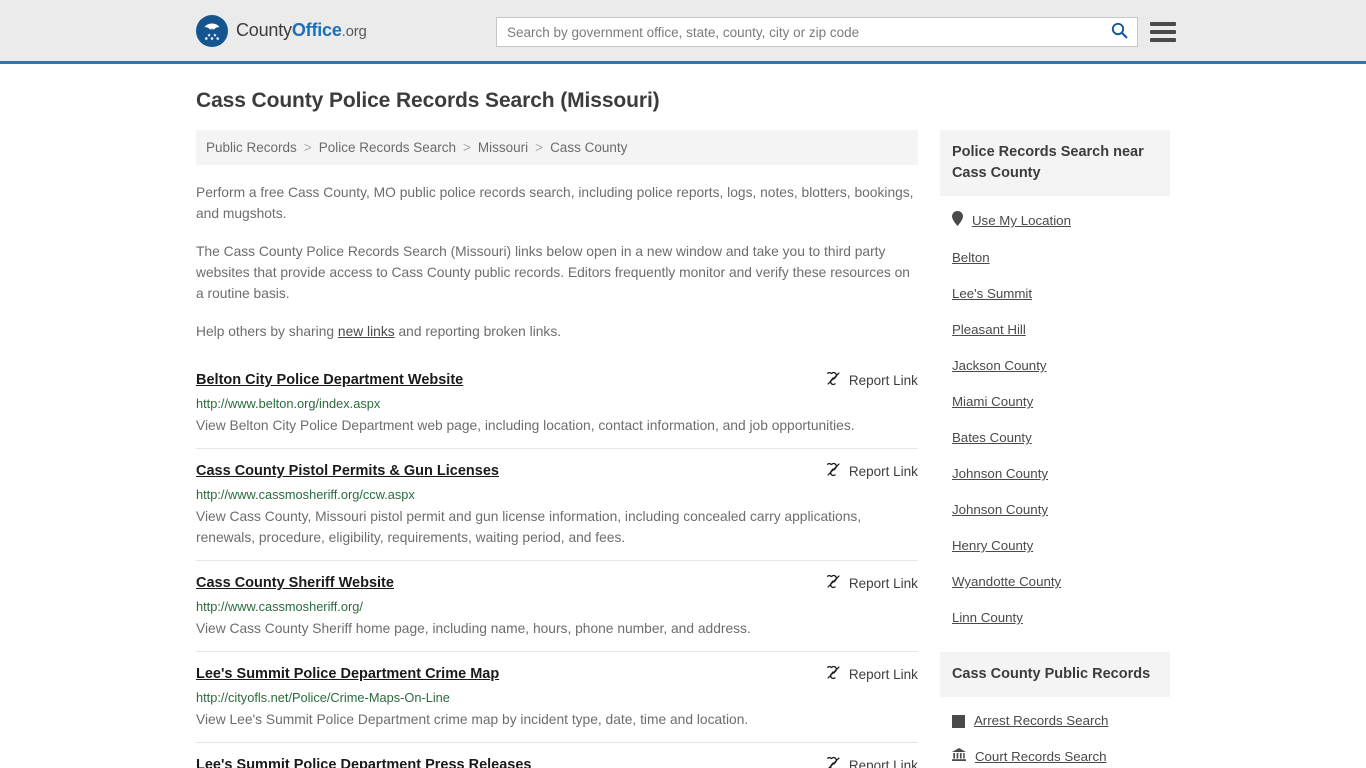 This screenshot has width=1366, height=768. Describe the element at coordinates (992, 402) in the screenshot. I see `sidebar-link: Miami County` at that location.